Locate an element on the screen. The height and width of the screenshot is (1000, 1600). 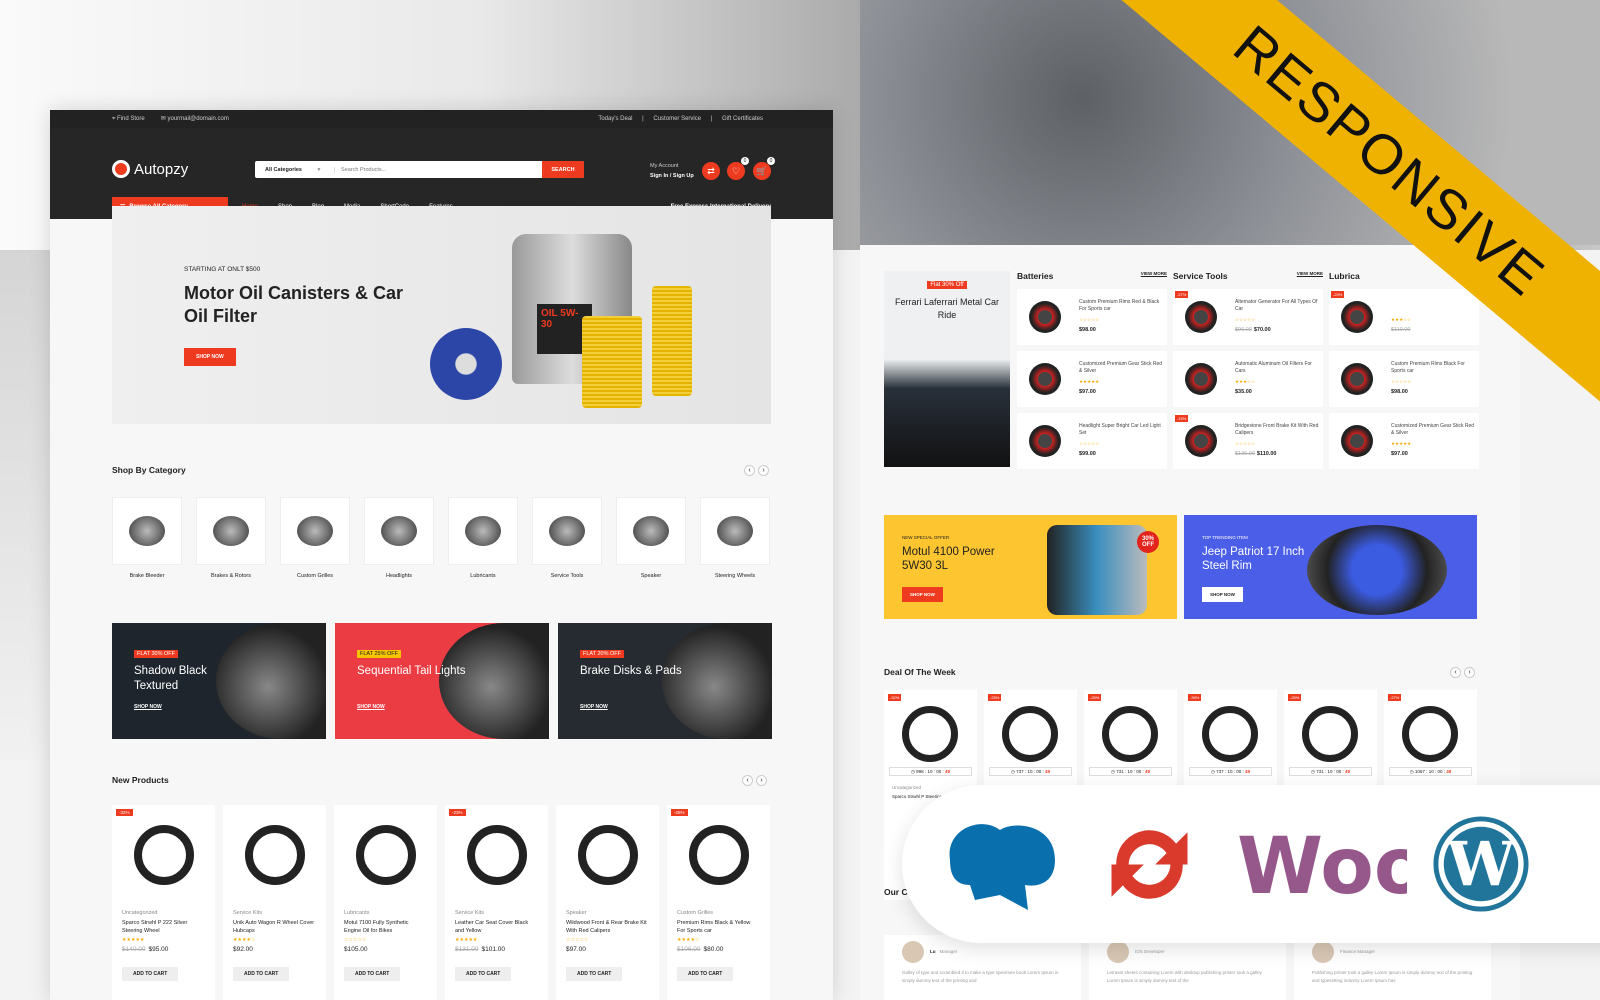
sign-in-link: Sign In / Sign Up is located at coordinates (672, 176).